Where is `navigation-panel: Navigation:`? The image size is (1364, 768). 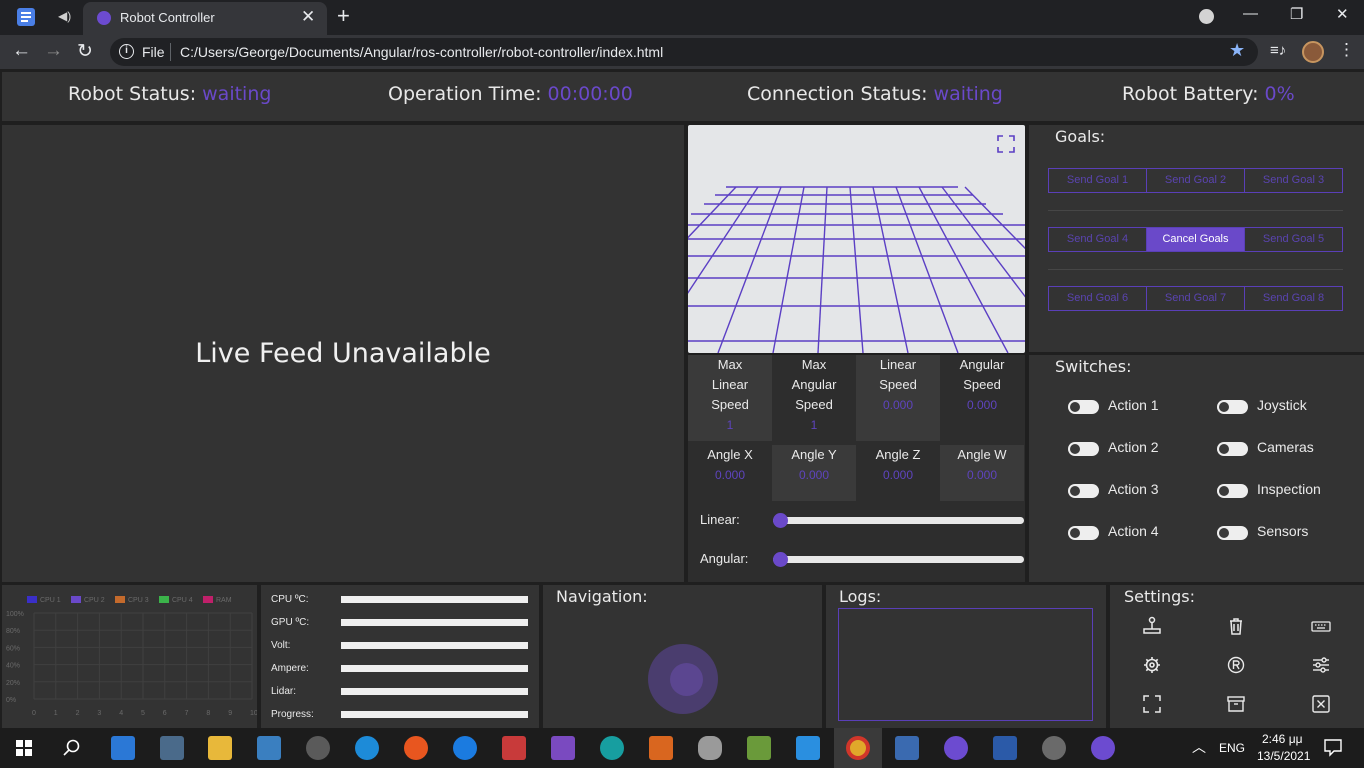
navigation-panel: Navigation: is located at coordinates (682, 656).